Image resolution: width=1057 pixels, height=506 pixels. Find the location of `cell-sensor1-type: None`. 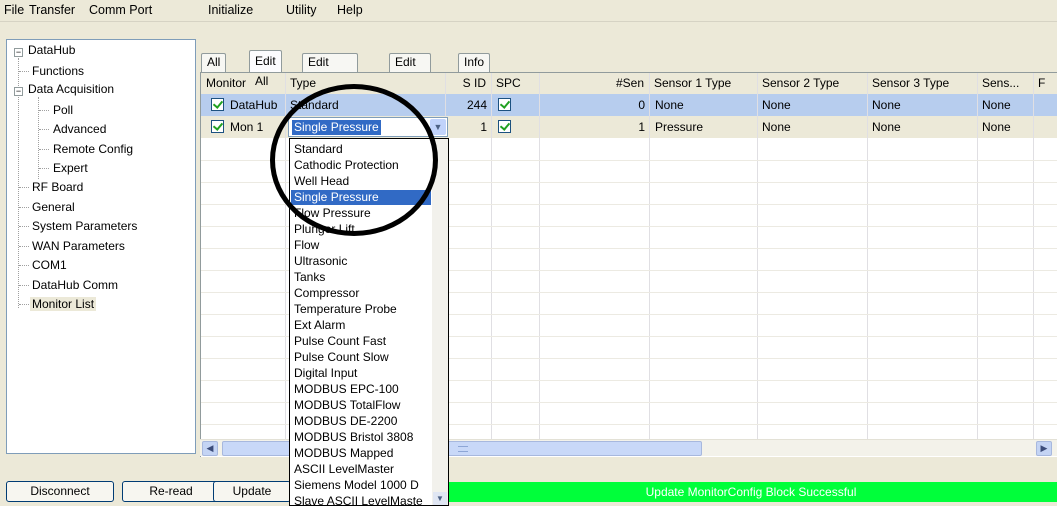

cell-sensor1-type: None is located at coordinates (705, 105).